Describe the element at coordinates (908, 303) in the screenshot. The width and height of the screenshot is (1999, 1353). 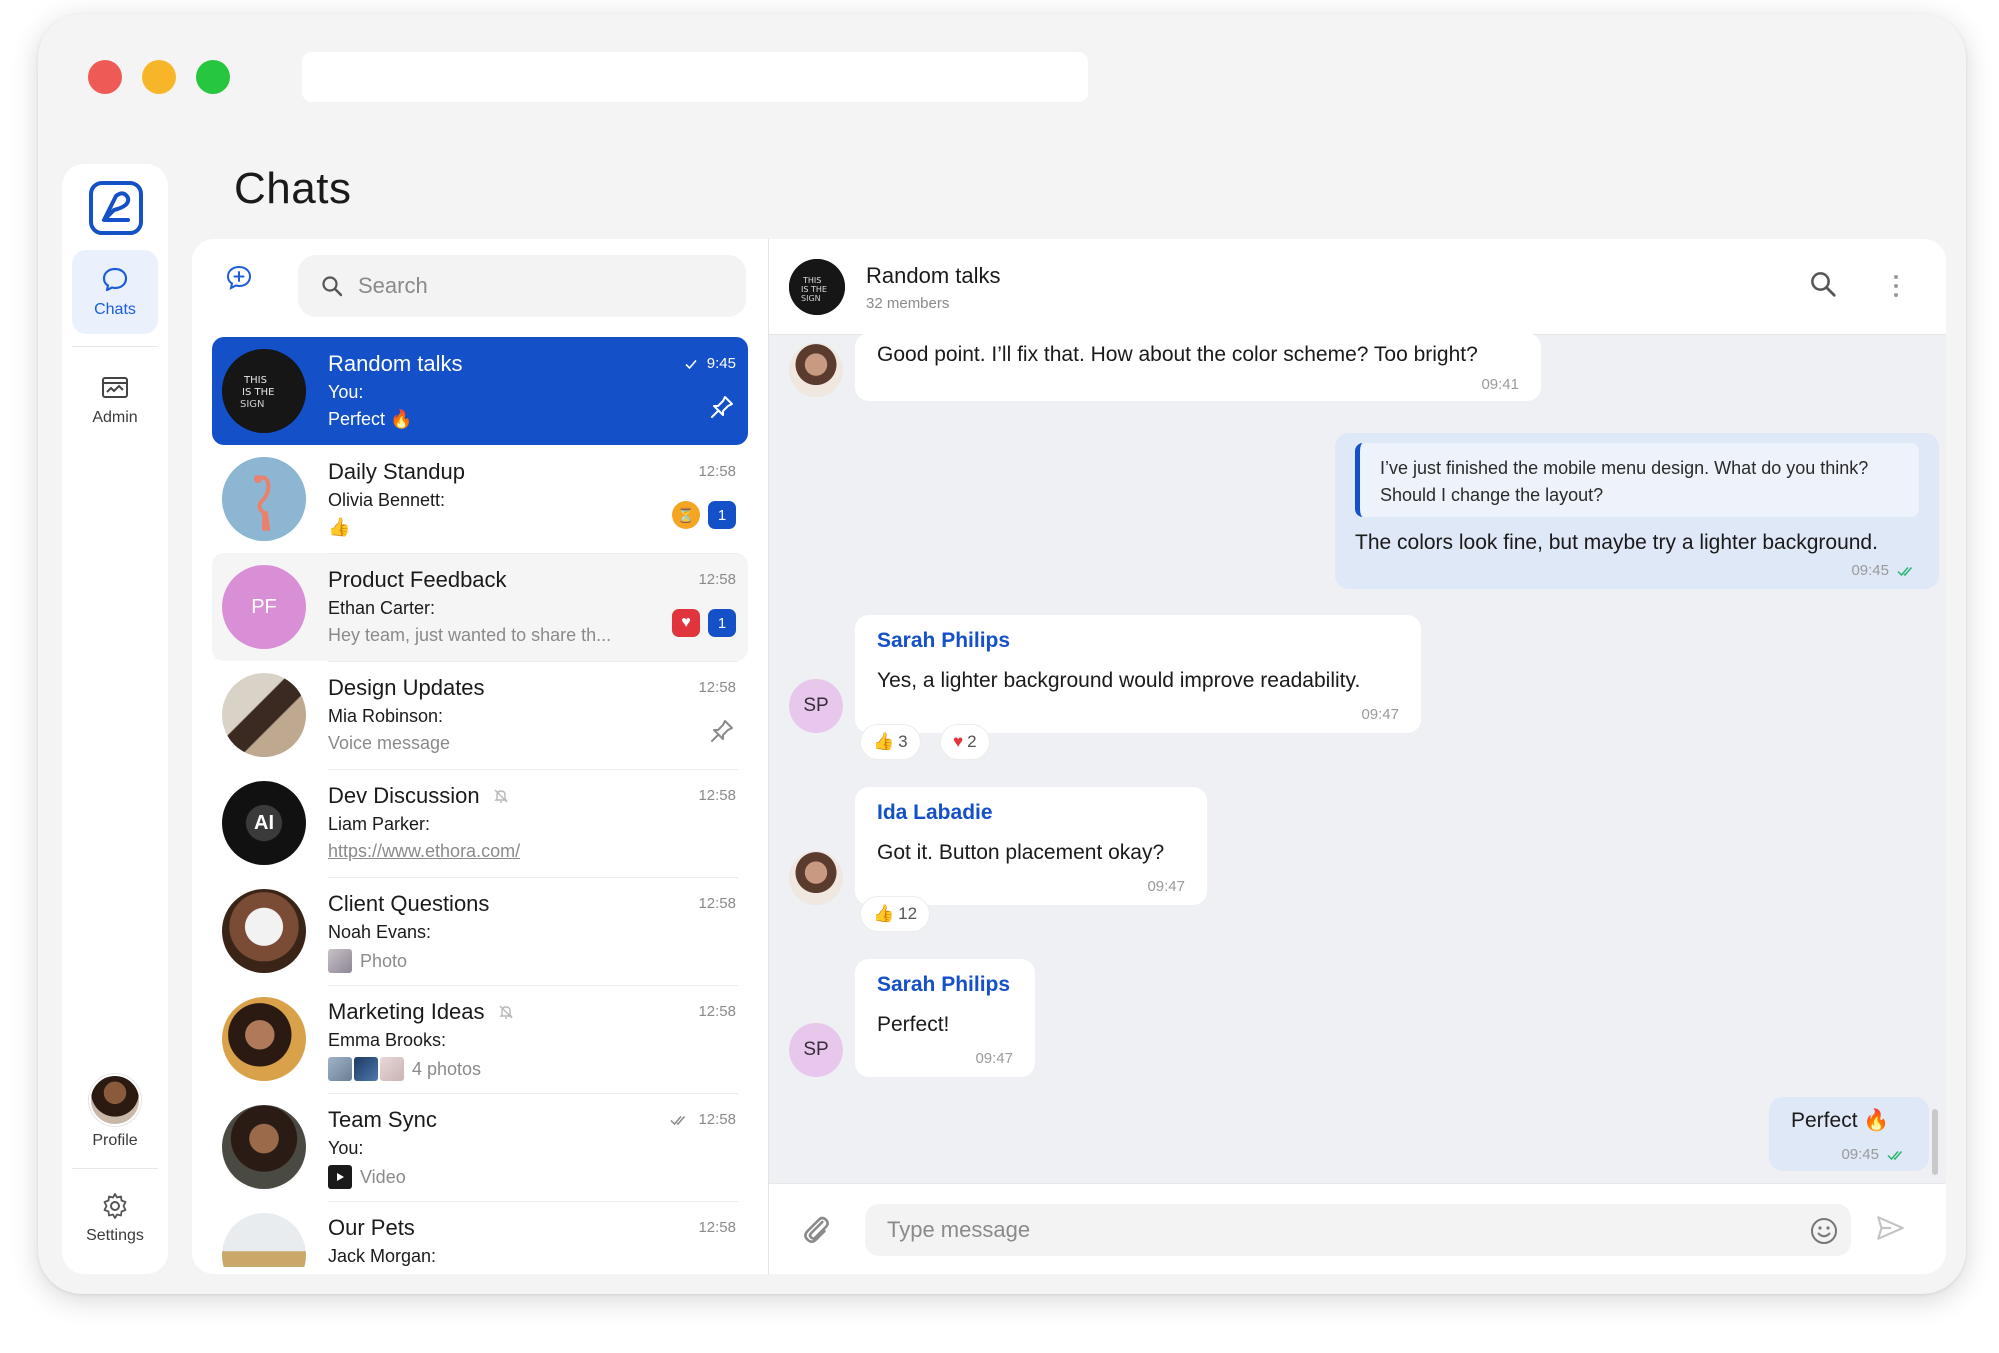
I see `conversation-member-count: 32 members` at that location.